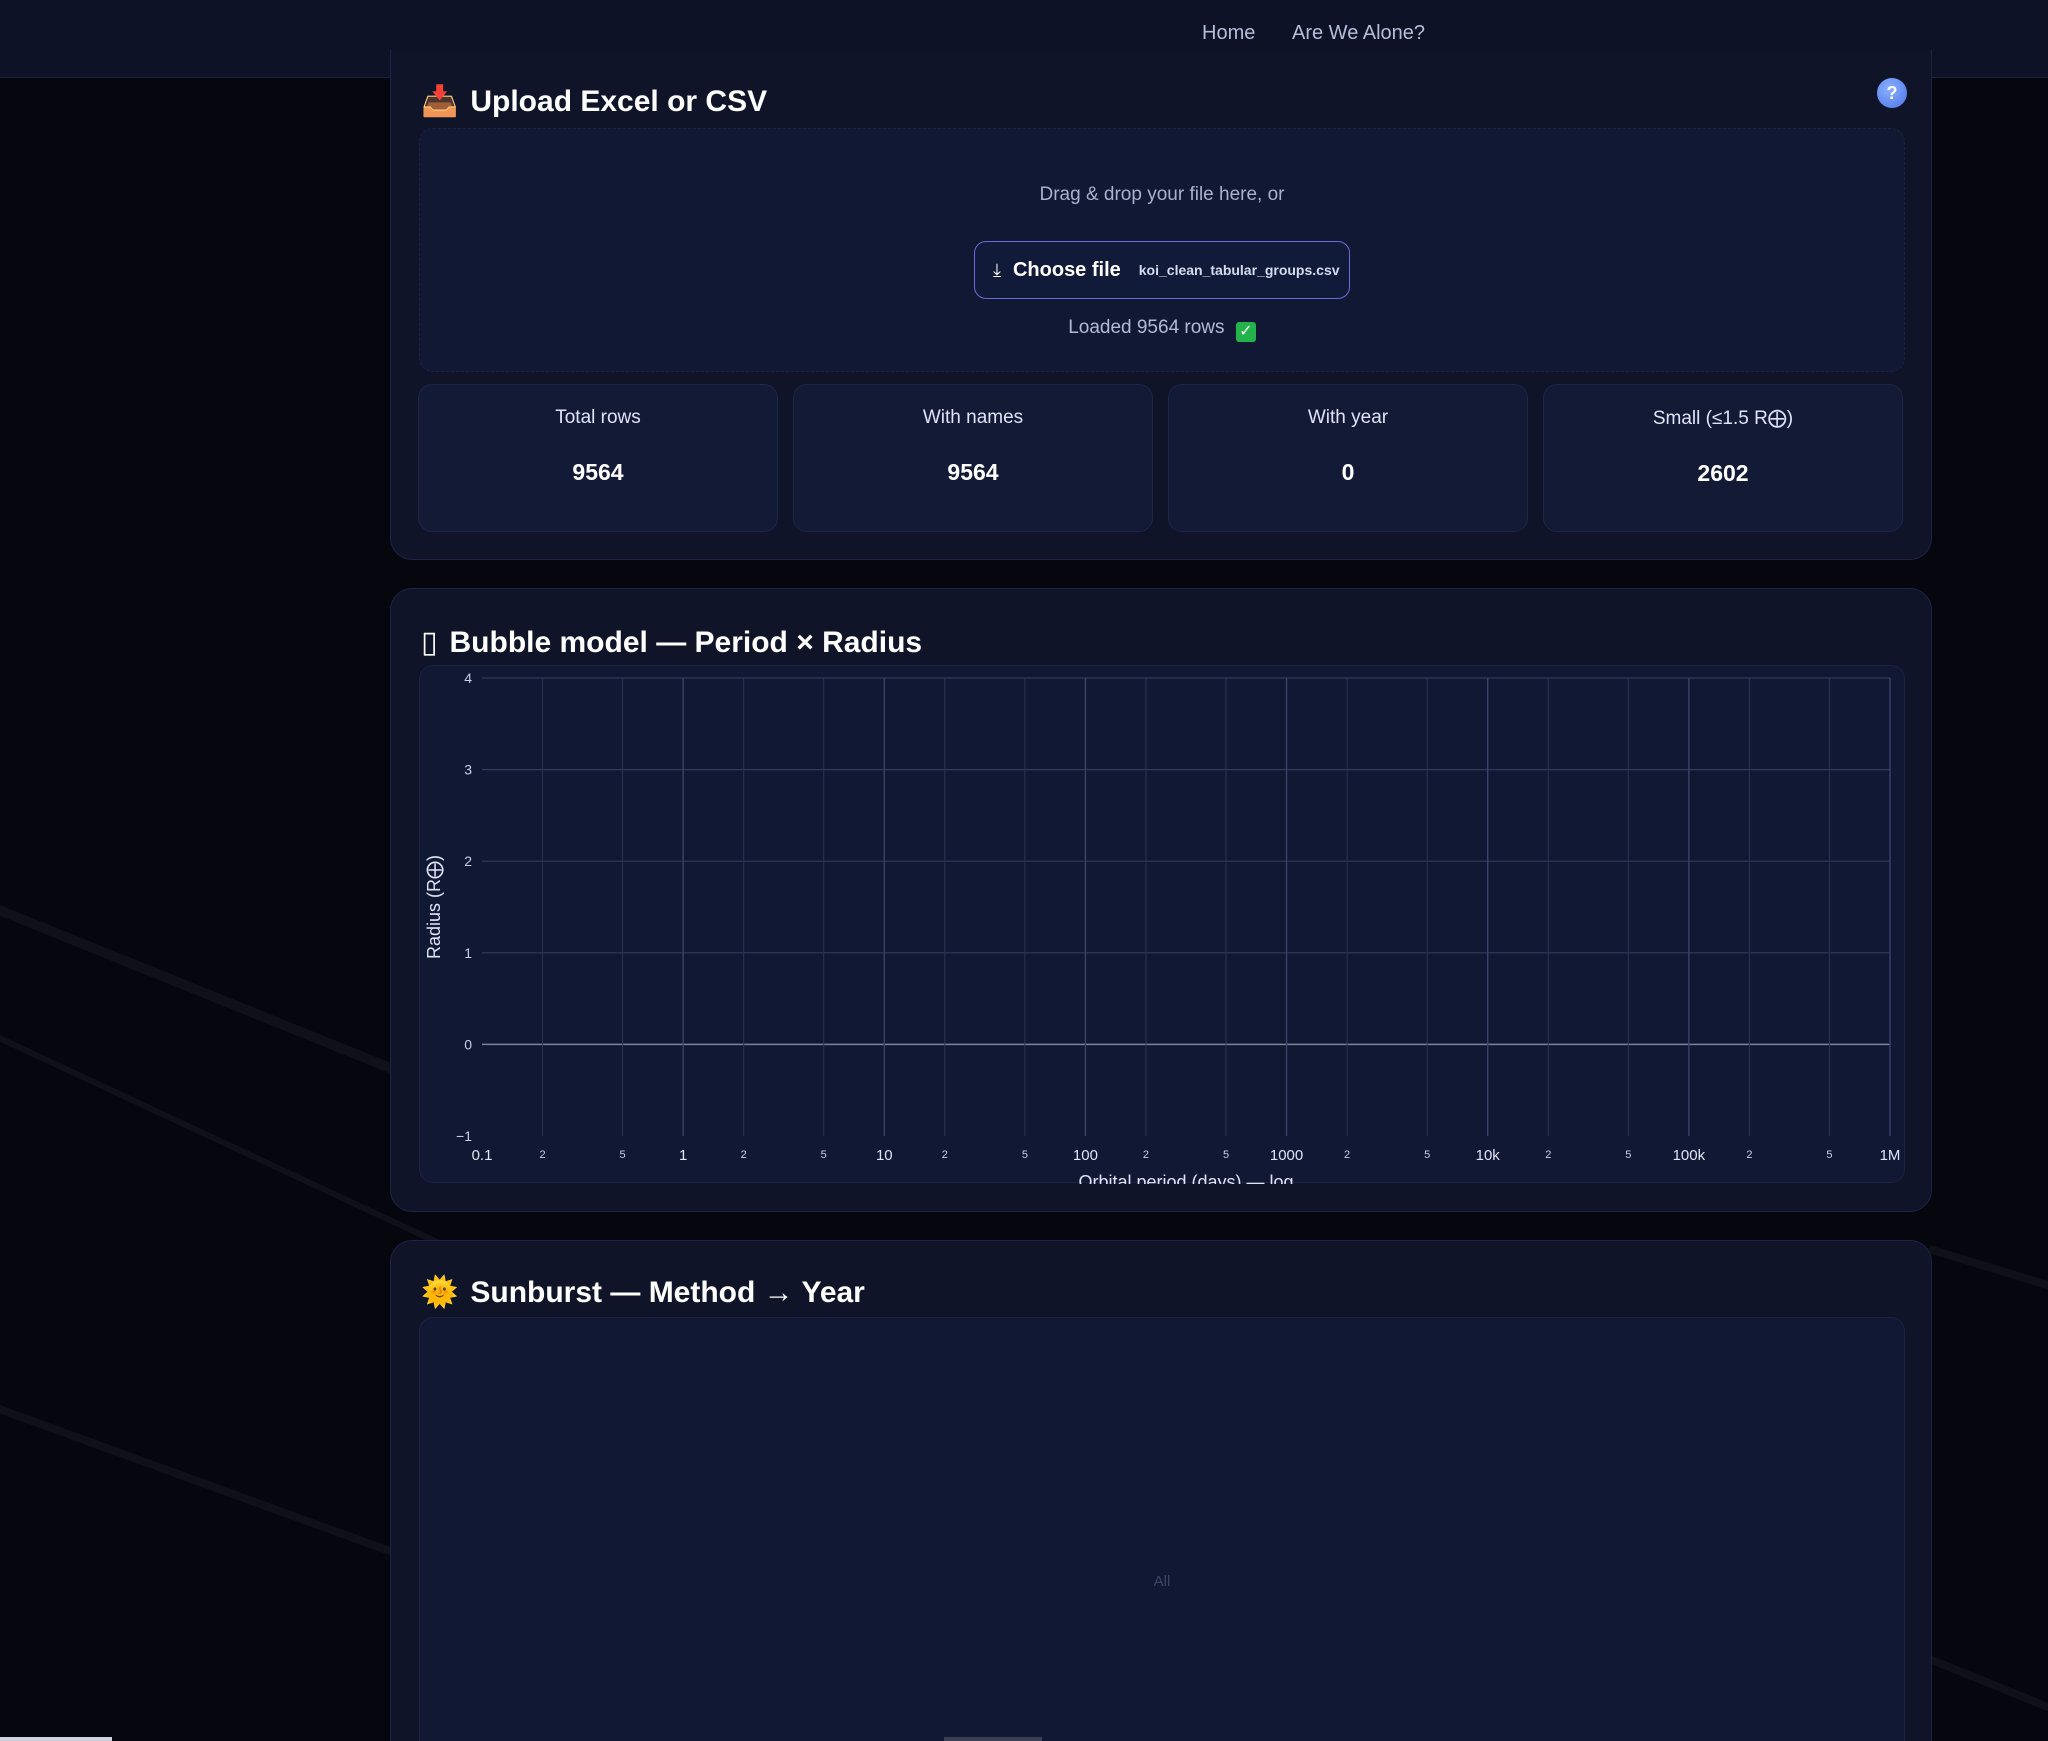 This screenshot has width=2048, height=1741. What do you see at coordinates (468, 1044) in the screenshot?
I see `y-tick-label: 0` at bounding box center [468, 1044].